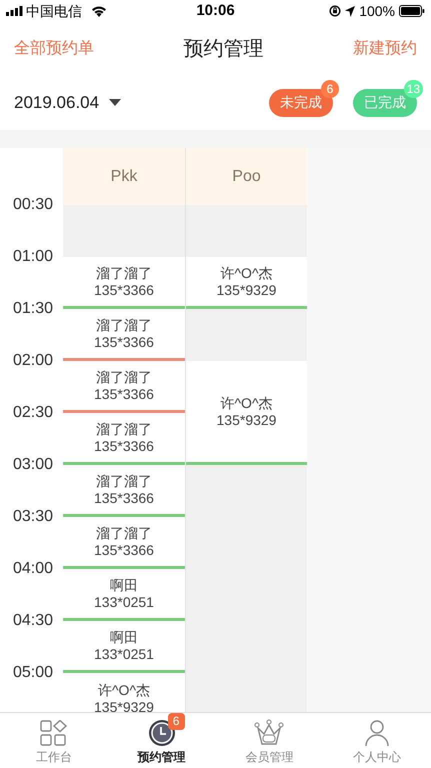  Describe the element at coordinates (377, 11) in the screenshot. I see `battery-percent: 100%` at that location.